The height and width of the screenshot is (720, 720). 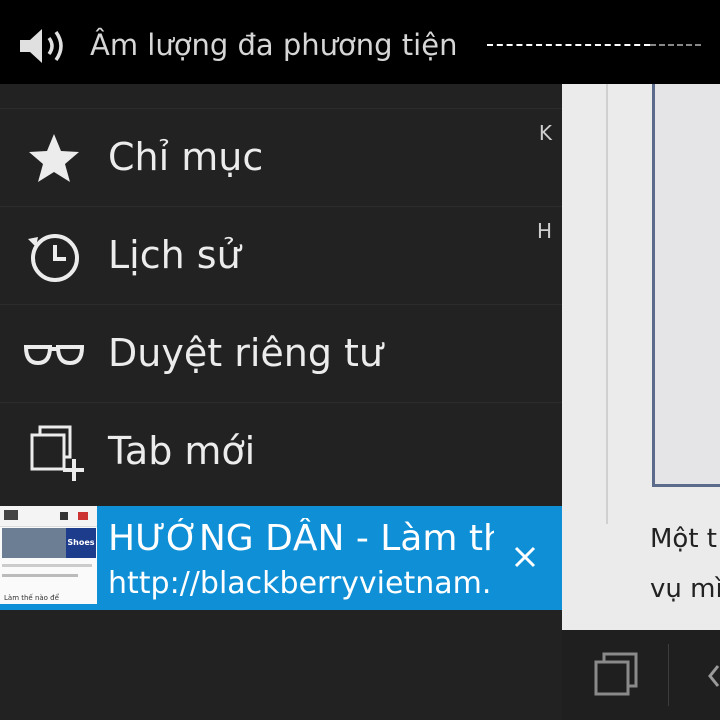 I want to click on shortcut-key: H, so click(x=544, y=231).